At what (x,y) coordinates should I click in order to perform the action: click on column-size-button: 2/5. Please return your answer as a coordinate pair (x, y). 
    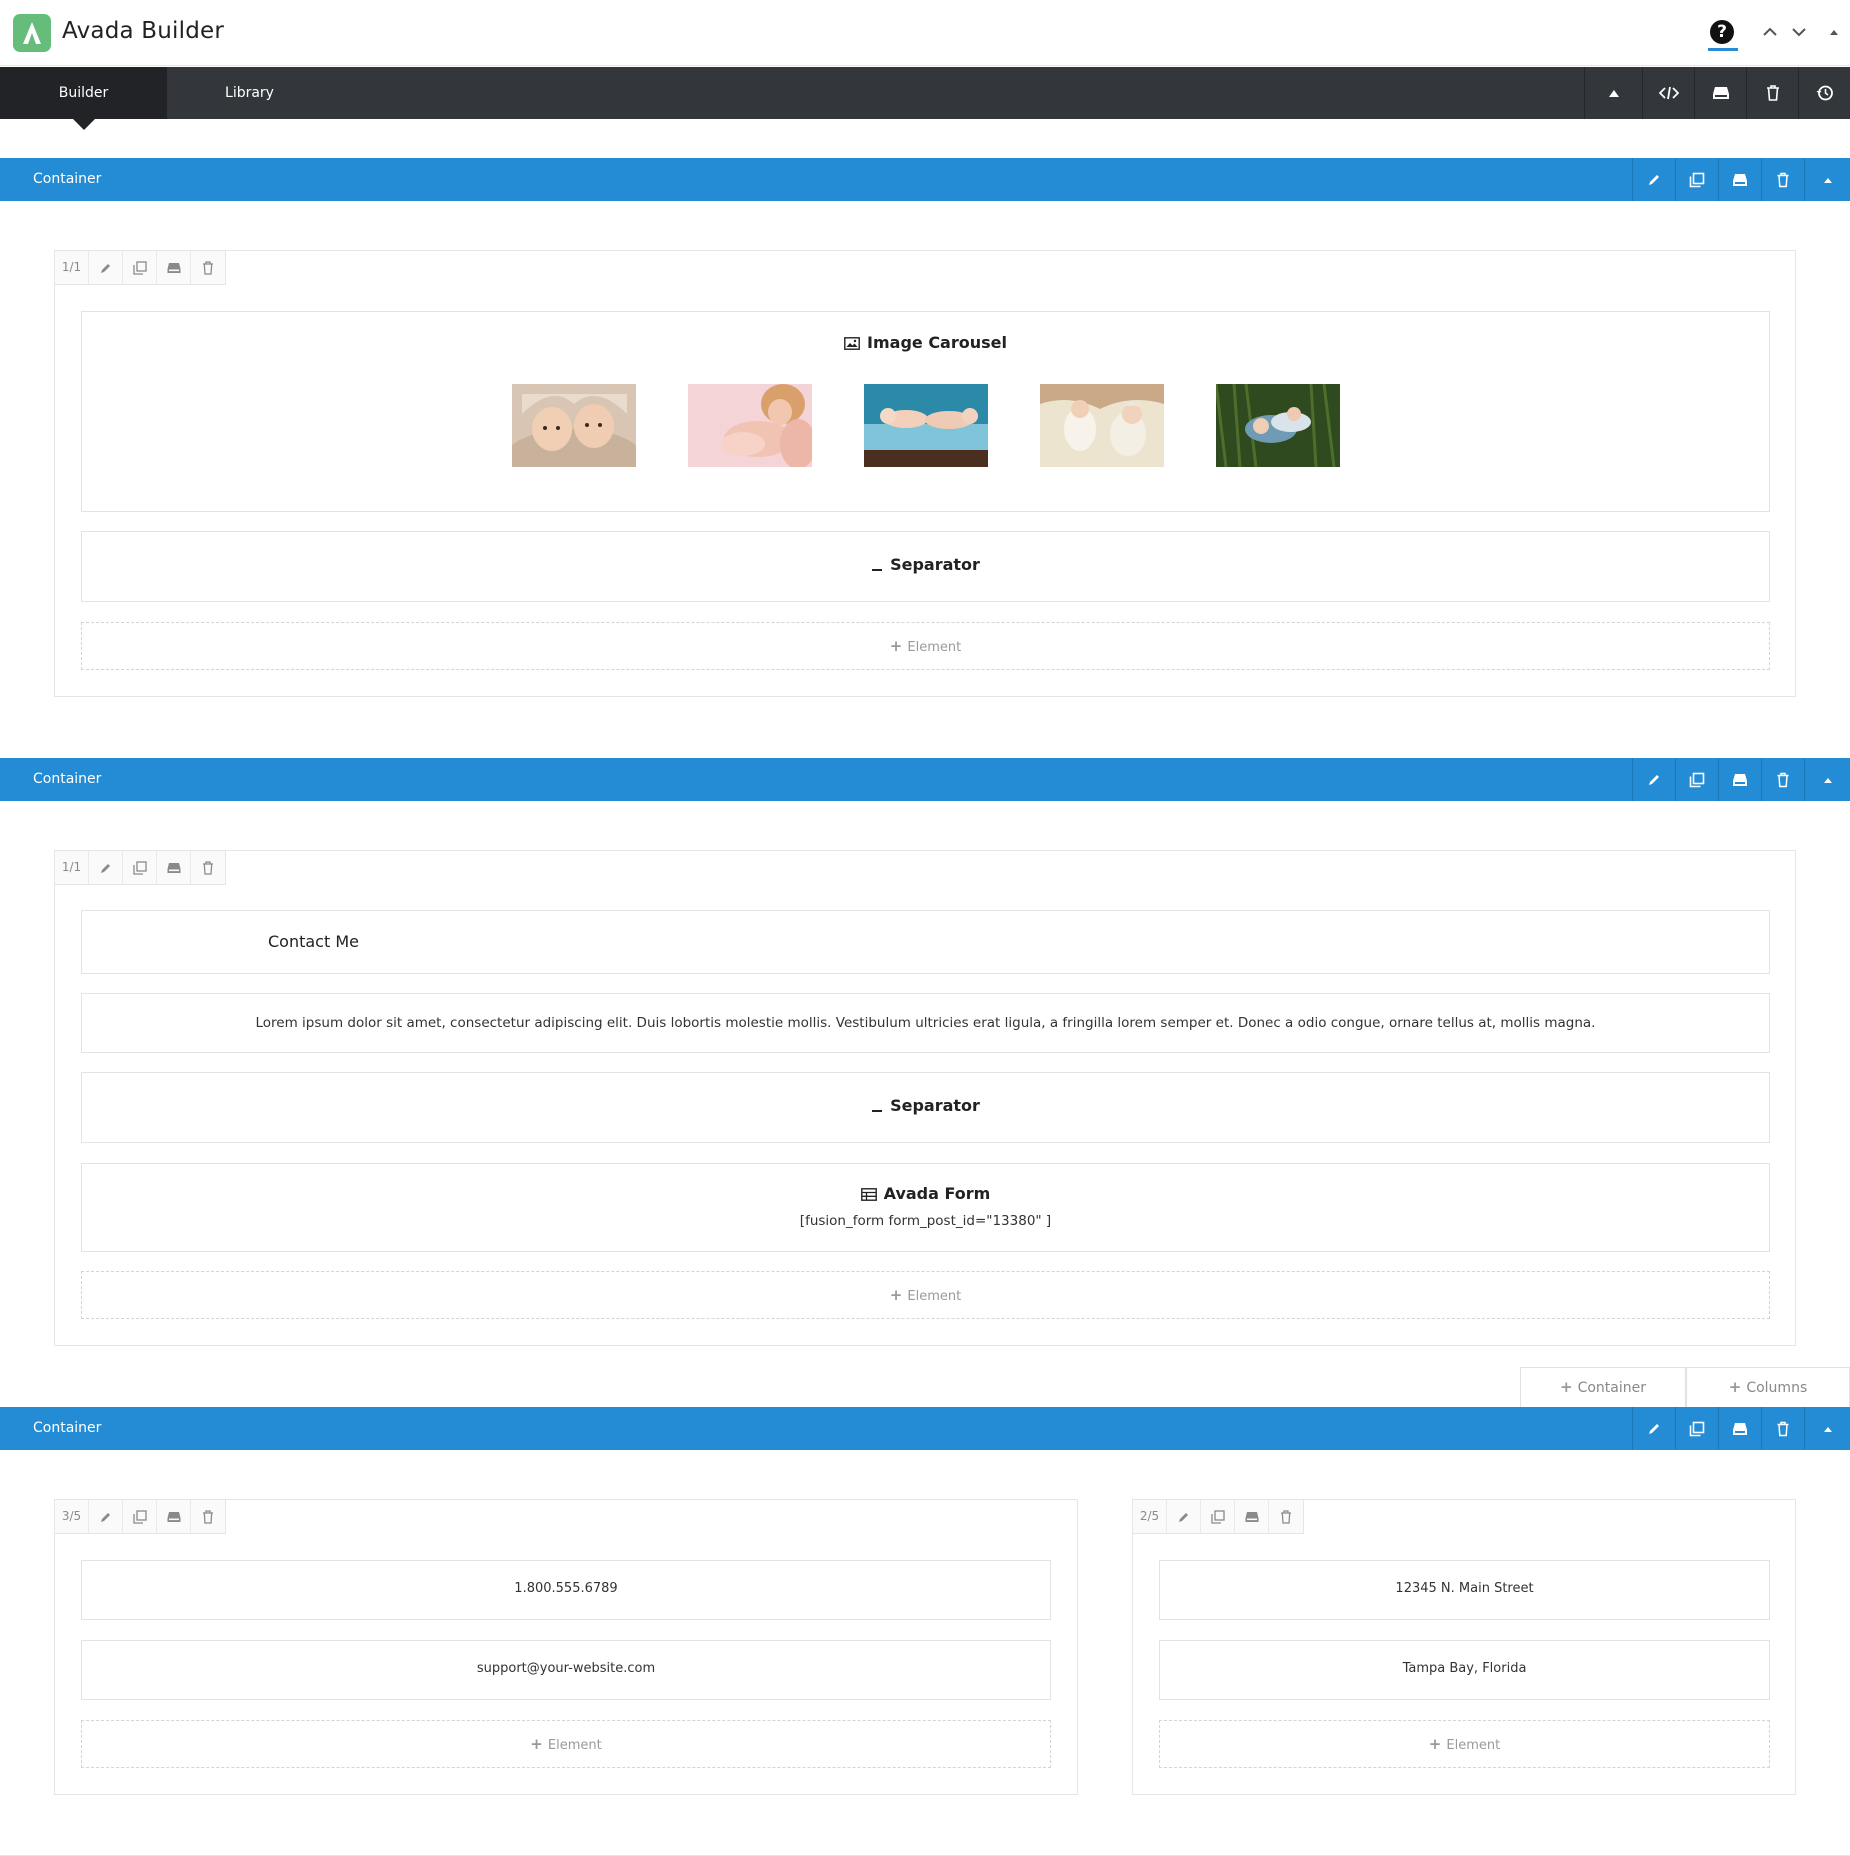
    Looking at the image, I should click on (1150, 1516).